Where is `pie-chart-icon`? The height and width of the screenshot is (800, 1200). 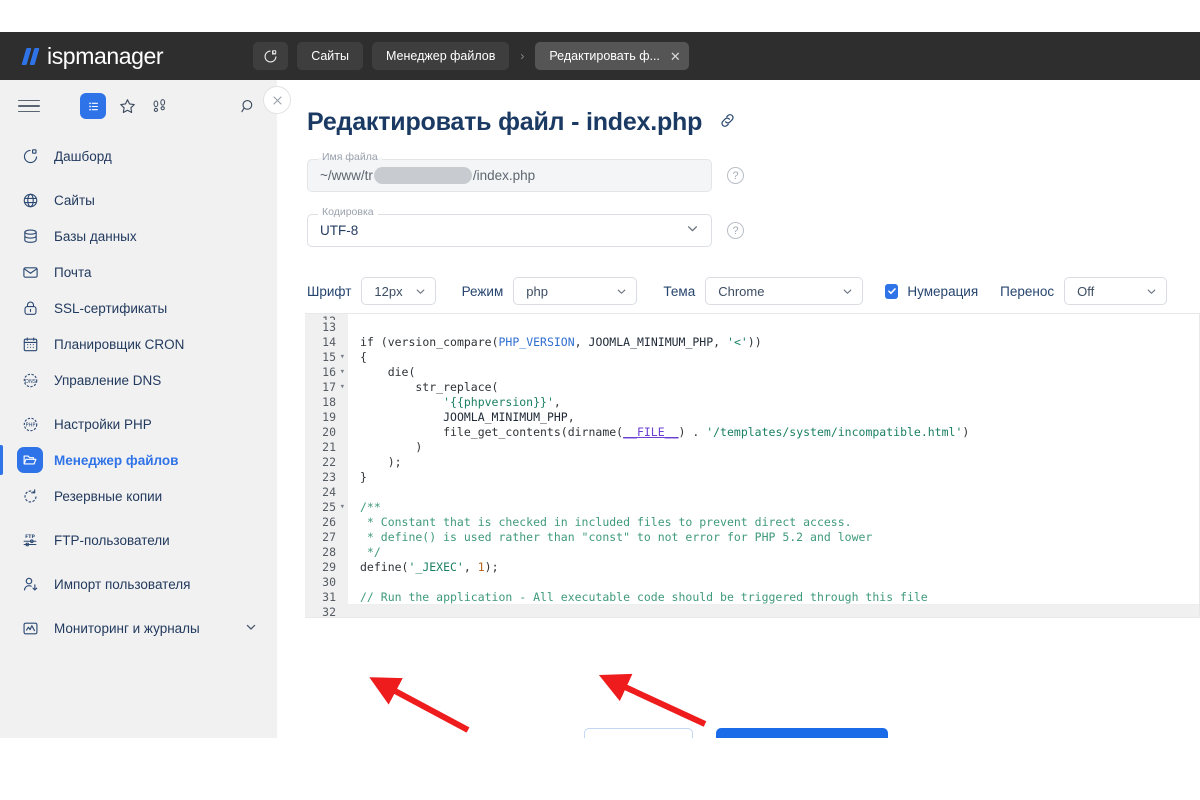 pie-chart-icon is located at coordinates (270, 56).